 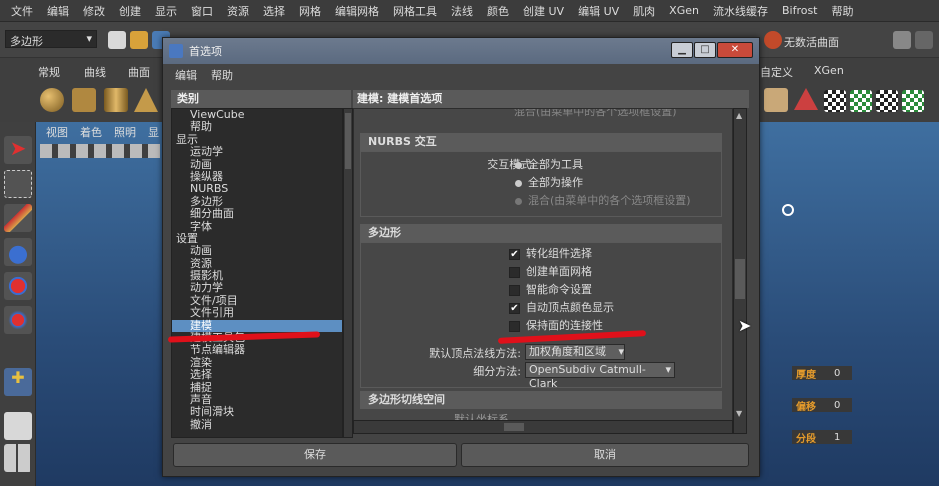 What do you see at coordinates (257, 288) in the screenshot?
I see `category-item: 动力学` at bounding box center [257, 288].